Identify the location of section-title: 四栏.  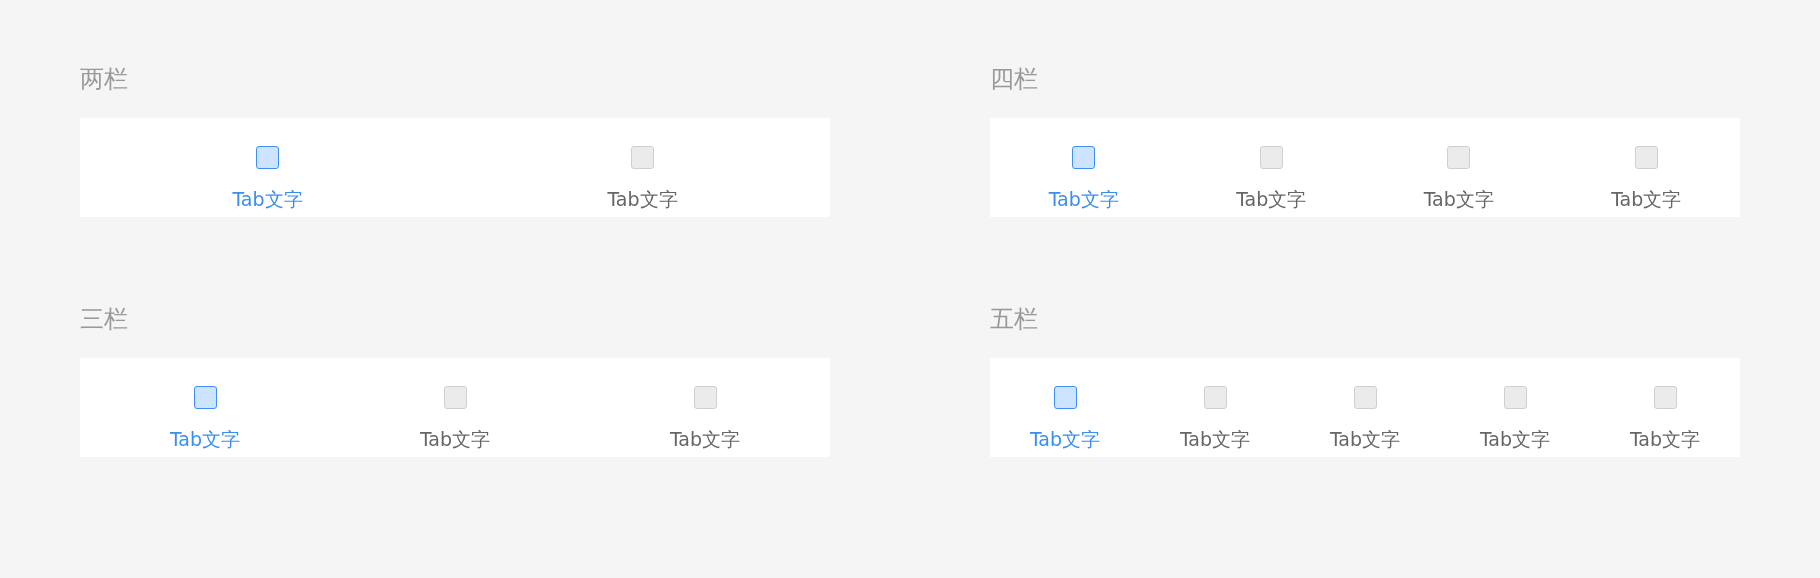
(1014, 79).